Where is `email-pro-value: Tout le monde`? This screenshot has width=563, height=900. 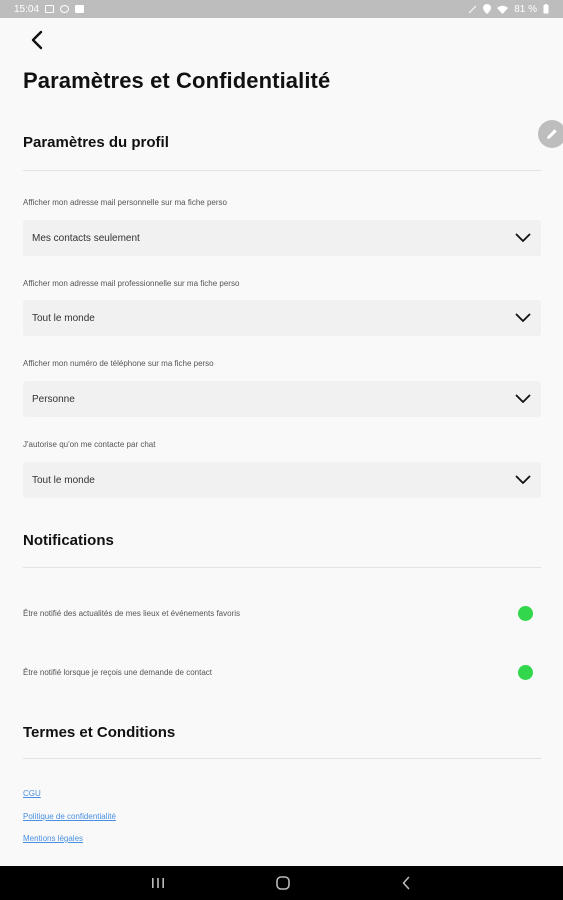 email-pro-value: Tout le monde is located at coordinates (63, 318).